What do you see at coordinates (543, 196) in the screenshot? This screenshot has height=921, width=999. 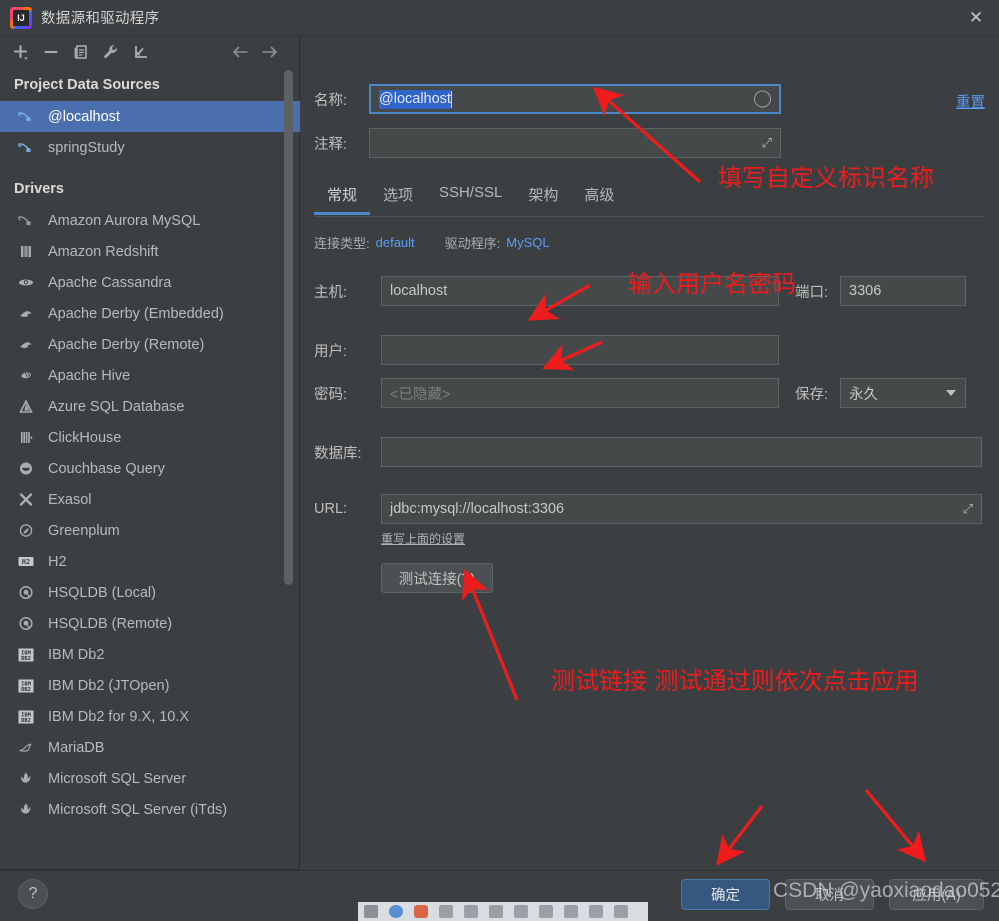 I see `tab-schema: 架构` at bounding box center [543, 196].